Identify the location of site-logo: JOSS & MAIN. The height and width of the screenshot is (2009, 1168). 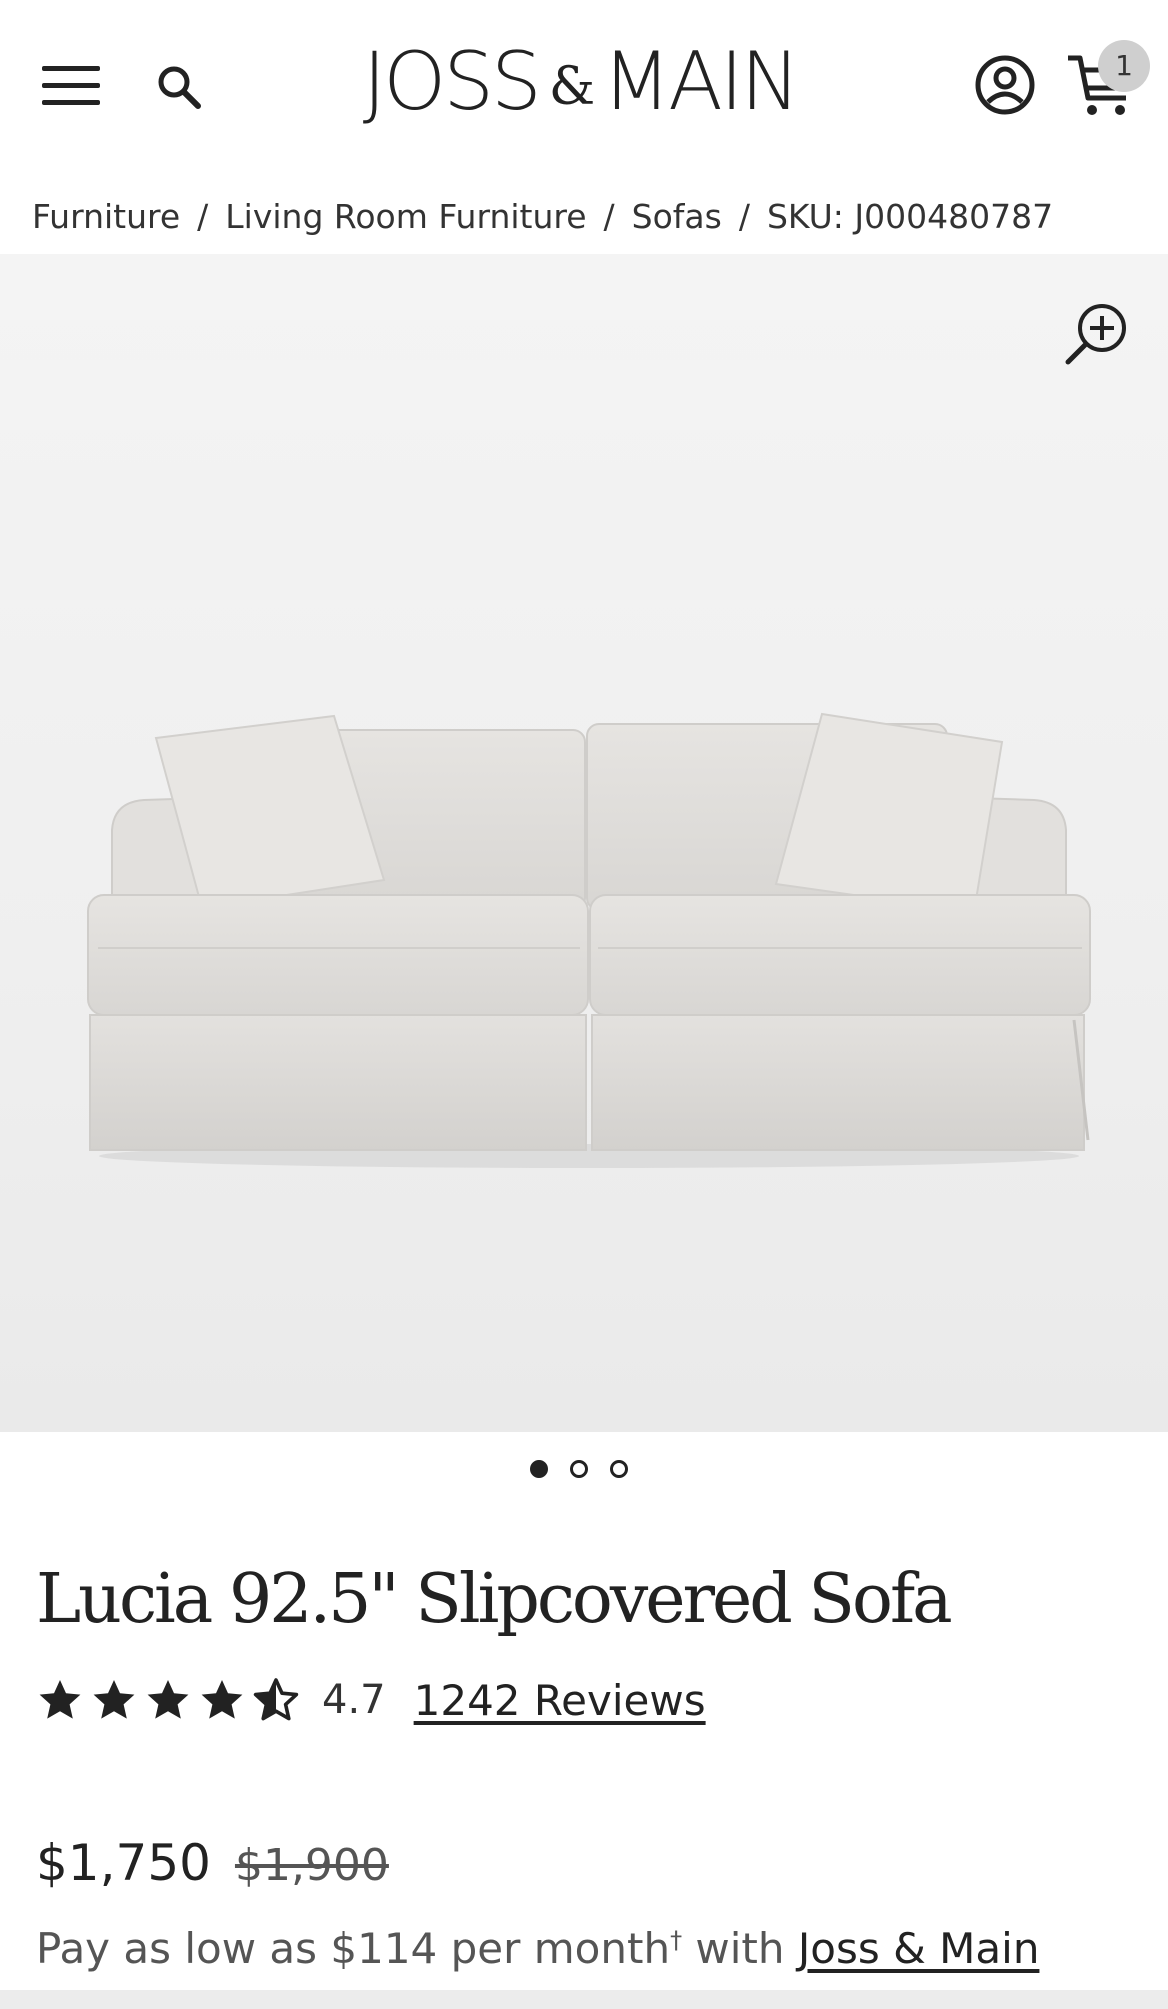
(580, 81).